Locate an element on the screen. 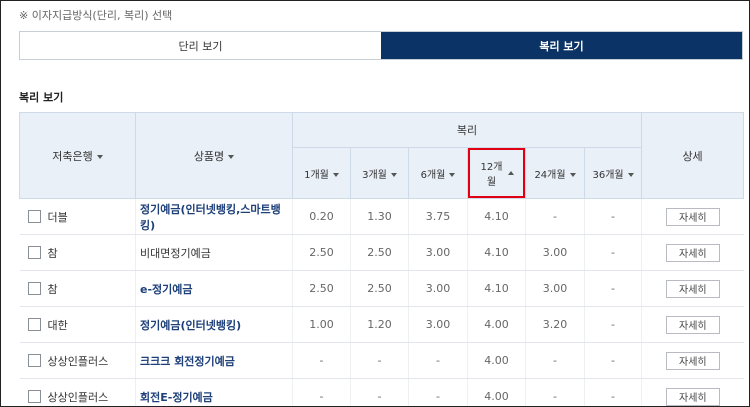  term-header-12m: 12개월 is located at coordinates (496, 173).